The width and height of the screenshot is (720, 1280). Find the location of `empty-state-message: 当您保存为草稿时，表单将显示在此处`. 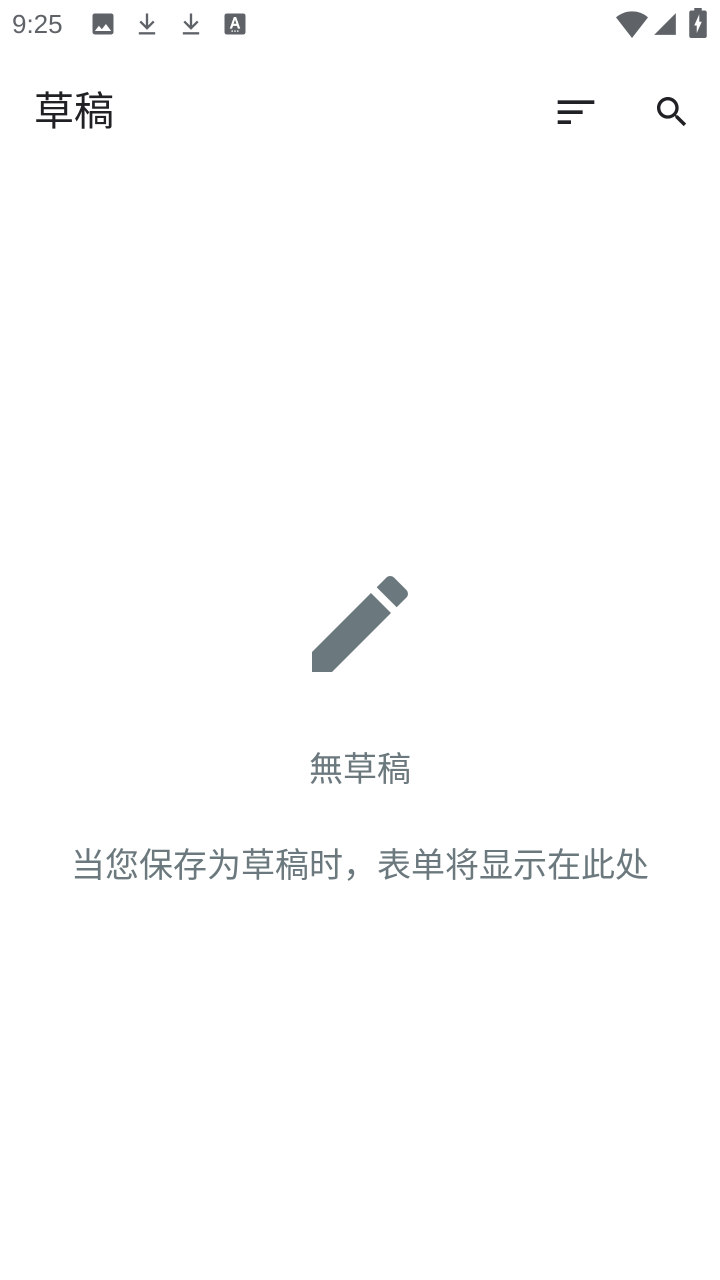

empty-state-message: 当您保存为草稿时，表单将显示在此处 is located at coordinates (360, 866).